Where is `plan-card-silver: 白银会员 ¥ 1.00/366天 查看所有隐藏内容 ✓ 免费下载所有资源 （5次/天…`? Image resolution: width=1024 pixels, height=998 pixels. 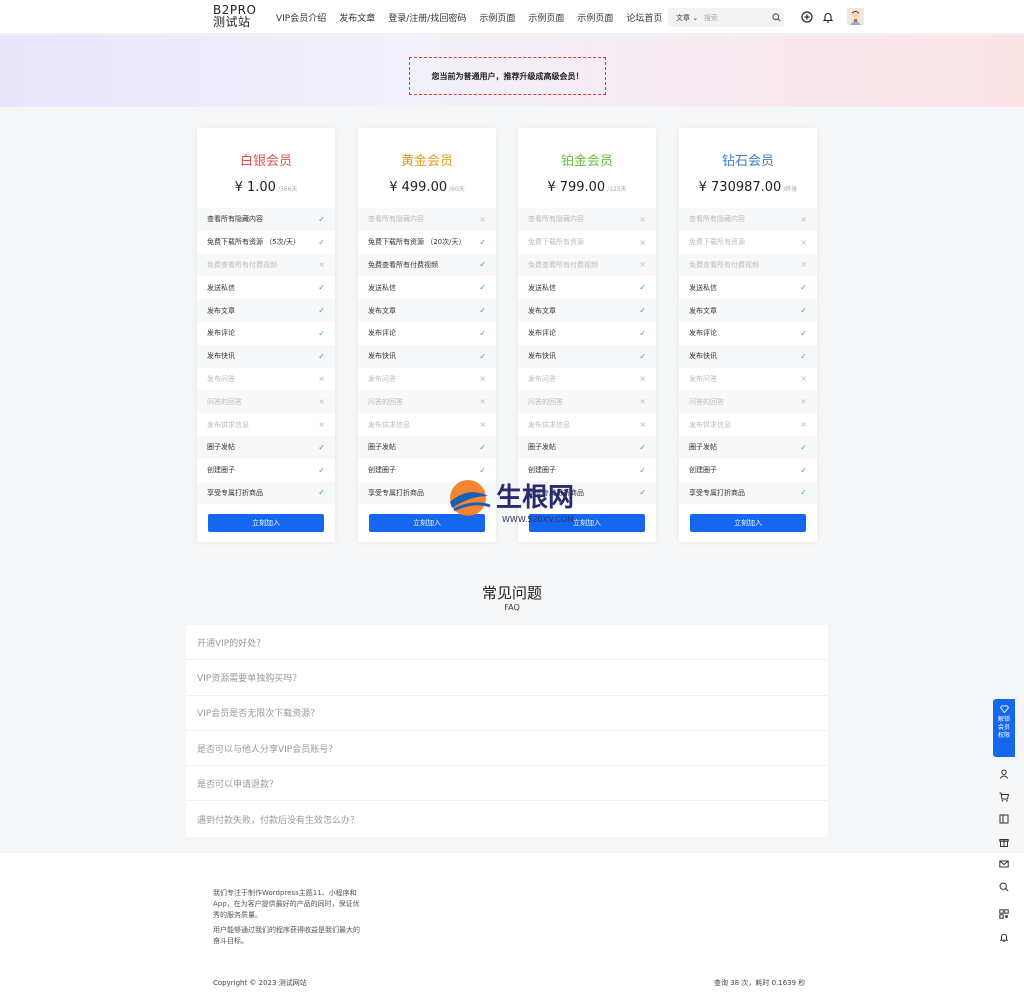 plan-card-silver: 白银会员 ¥ 1.00/366天 查看所有隐藏内容 ✓ 免费下载所有资源 （5次/天… is located at coordinates (266, 335).